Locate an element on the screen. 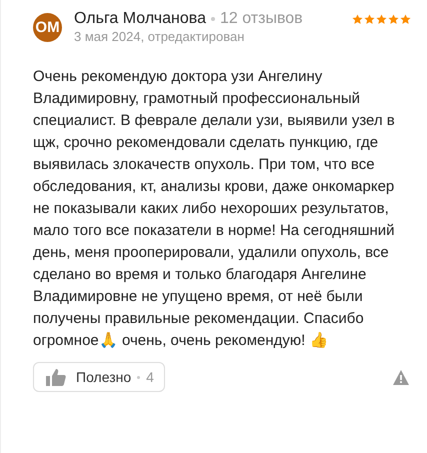 Image resolution: width=427 pixels, height=453 pixels. review-date: 3 мая 2024, отредактирован is located at coordinates (160, 36).